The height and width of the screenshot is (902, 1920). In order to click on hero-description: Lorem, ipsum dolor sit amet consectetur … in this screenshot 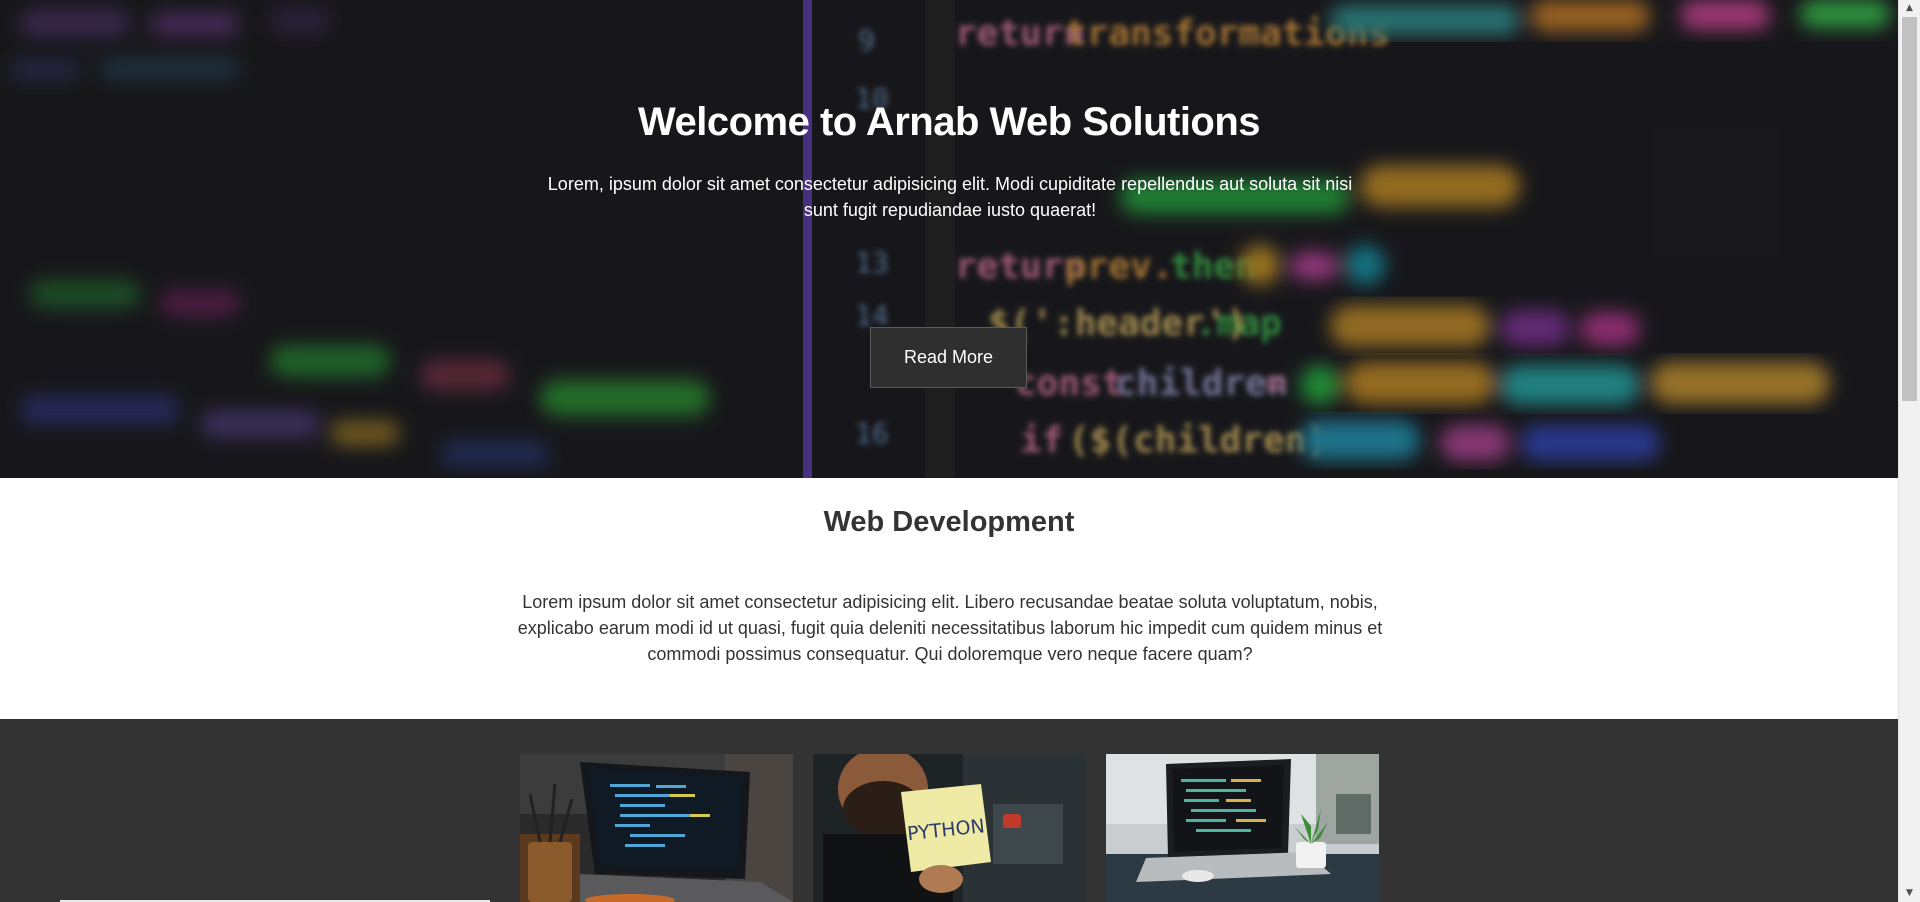, I will do `click(950, 197)`.